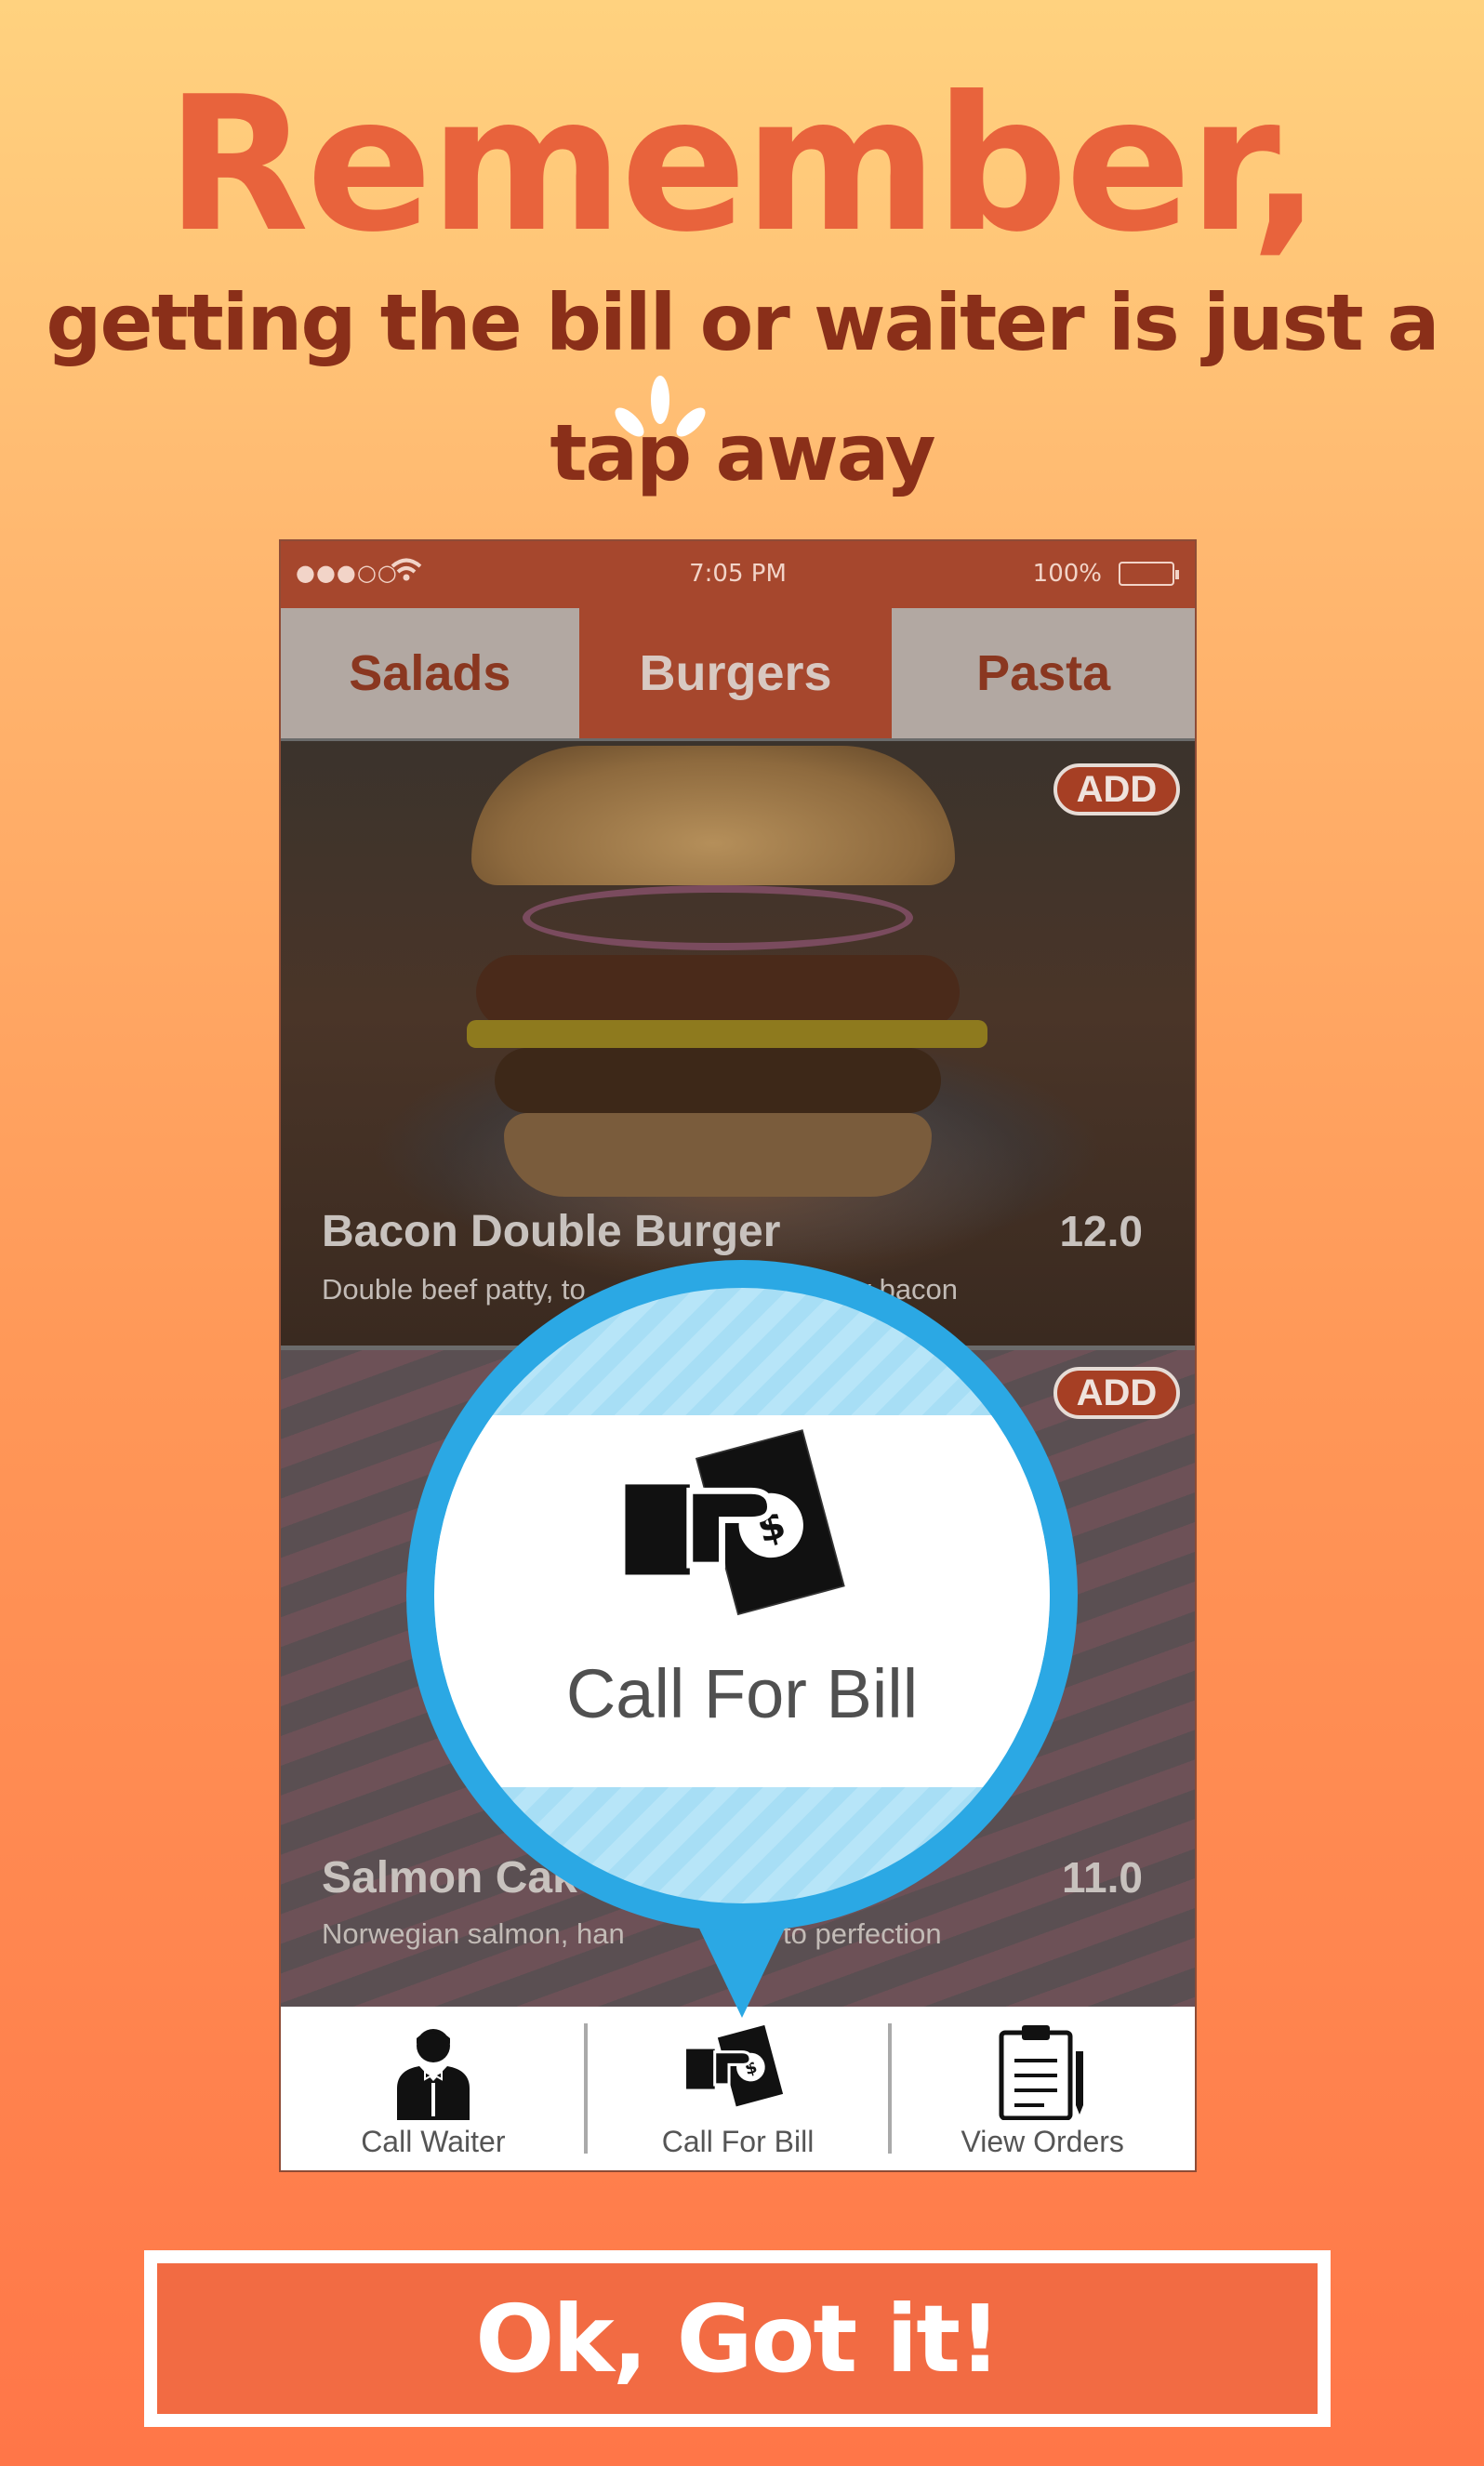 The height and width of the screenshot is (2466, 1484). What do you see at coordinates (430, 673) in the screenshot?
I see `tab-salads: Salads` at bounding box center [430, 673].